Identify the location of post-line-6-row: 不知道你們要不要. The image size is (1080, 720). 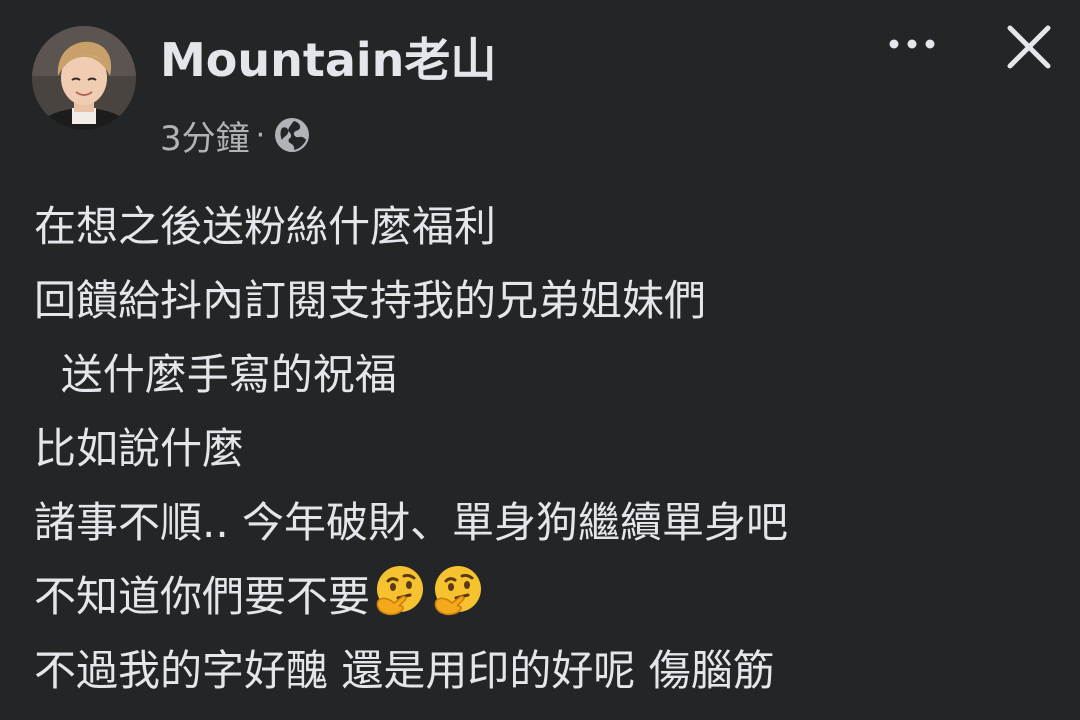
(549, 597).